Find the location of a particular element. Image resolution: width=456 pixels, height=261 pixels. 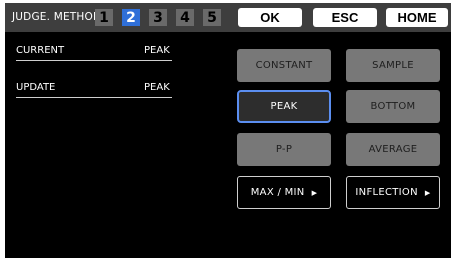

constant-button: CONSTANT is located at coordinates (284, 65).